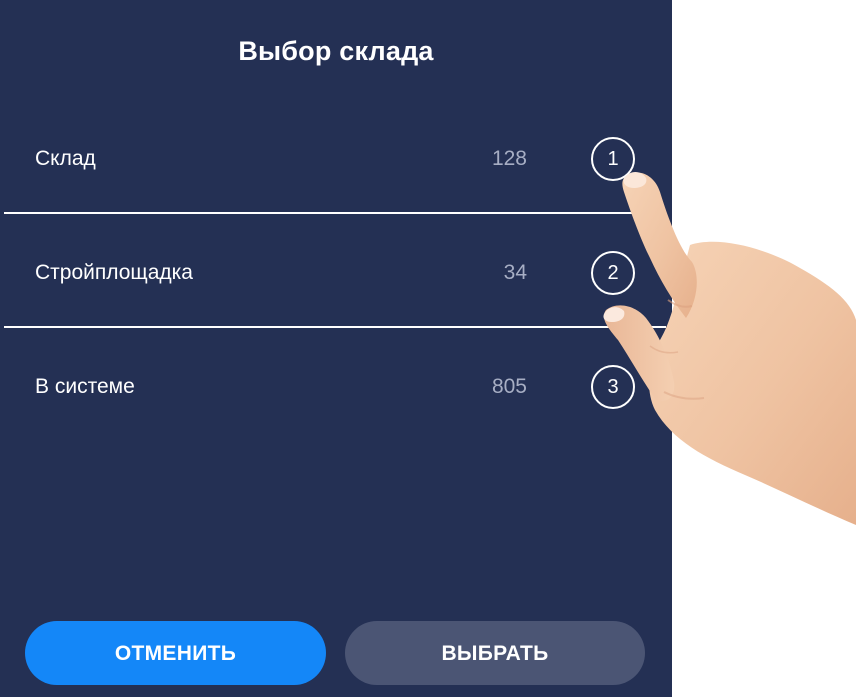 This screenshot has height=697, width=856. I want to click on list-item-label: В системе, so click(85, 386).